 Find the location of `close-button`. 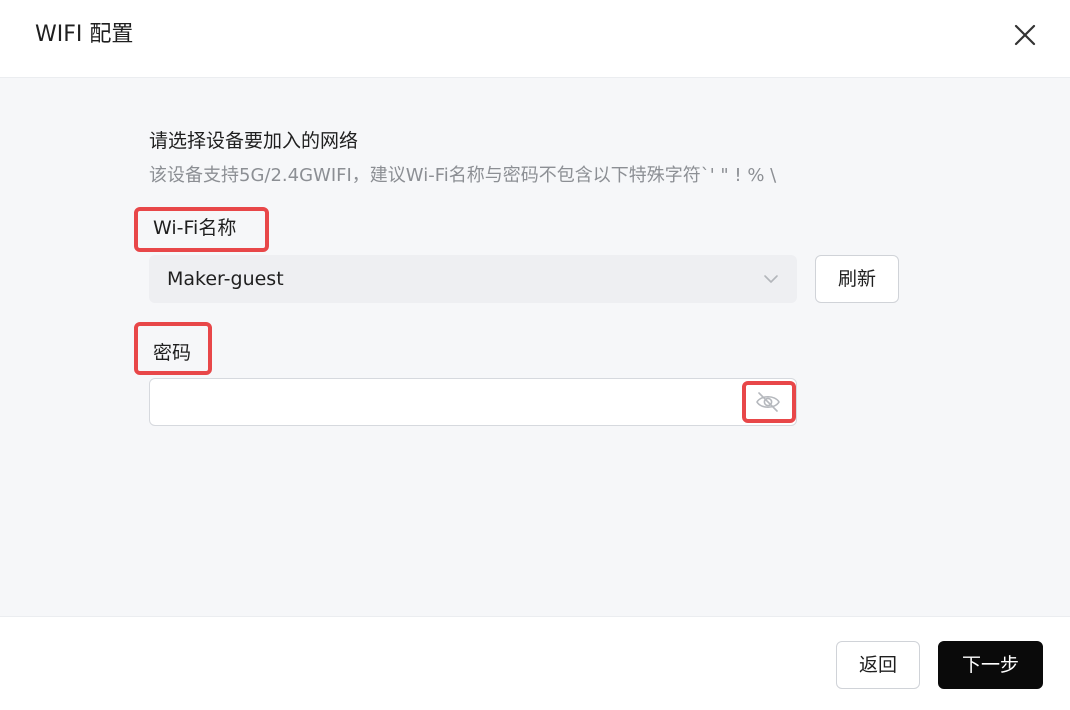

close-button is located at coordinates (1025, 35).